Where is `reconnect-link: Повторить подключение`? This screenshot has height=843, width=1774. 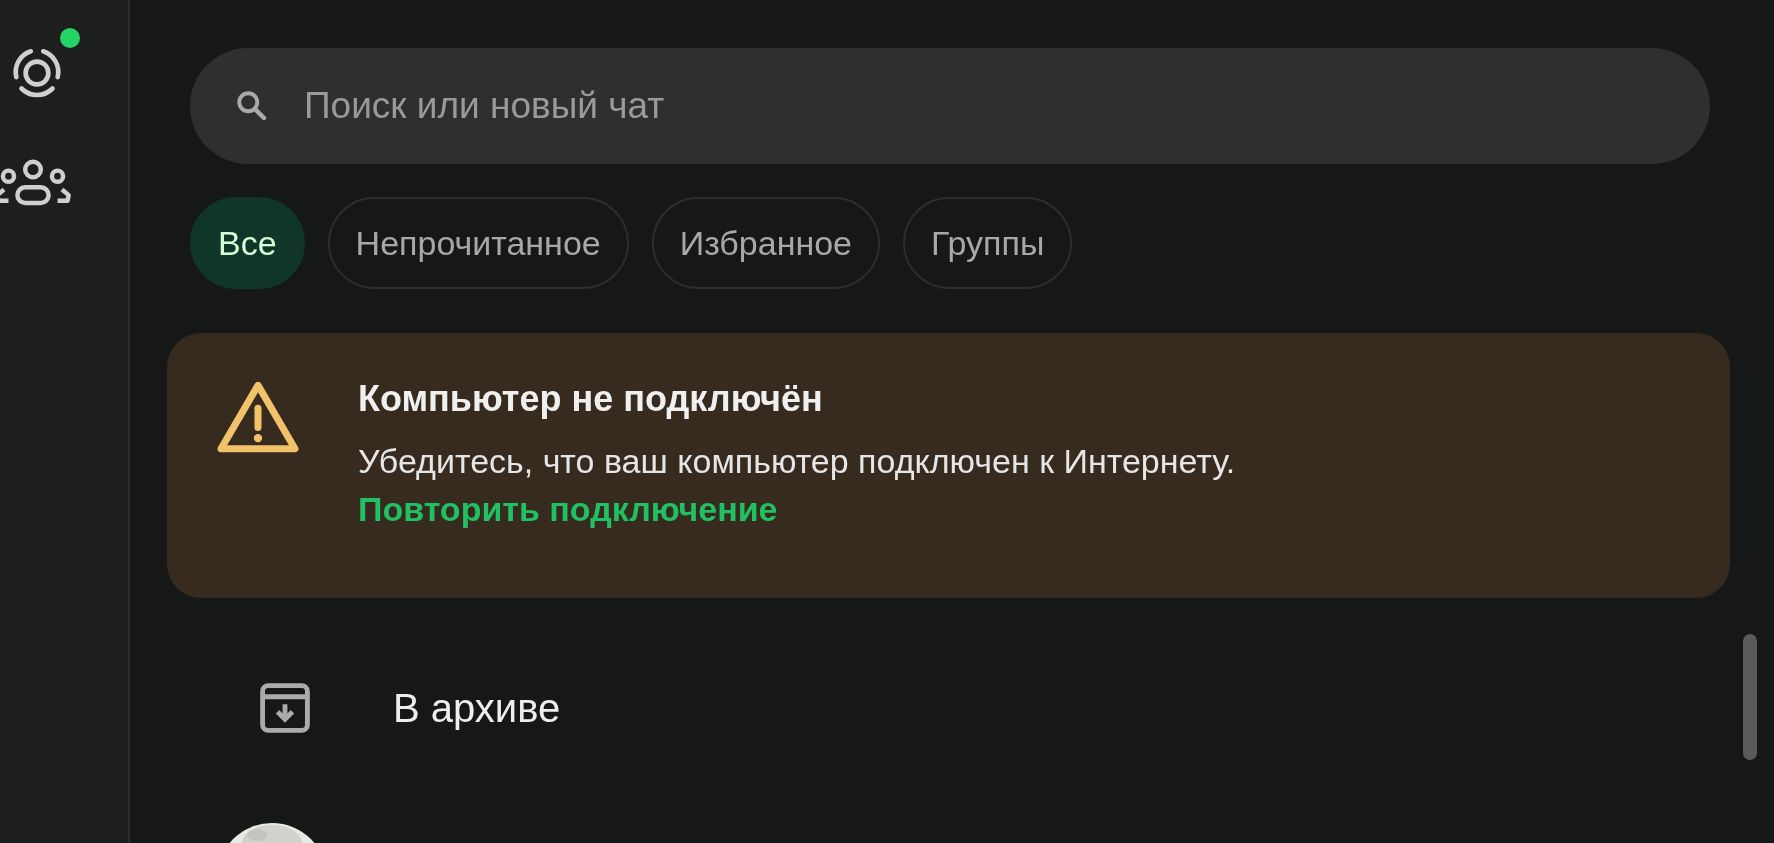
reconnect-link: Повторить подключение is located at coordinates (568, 509).